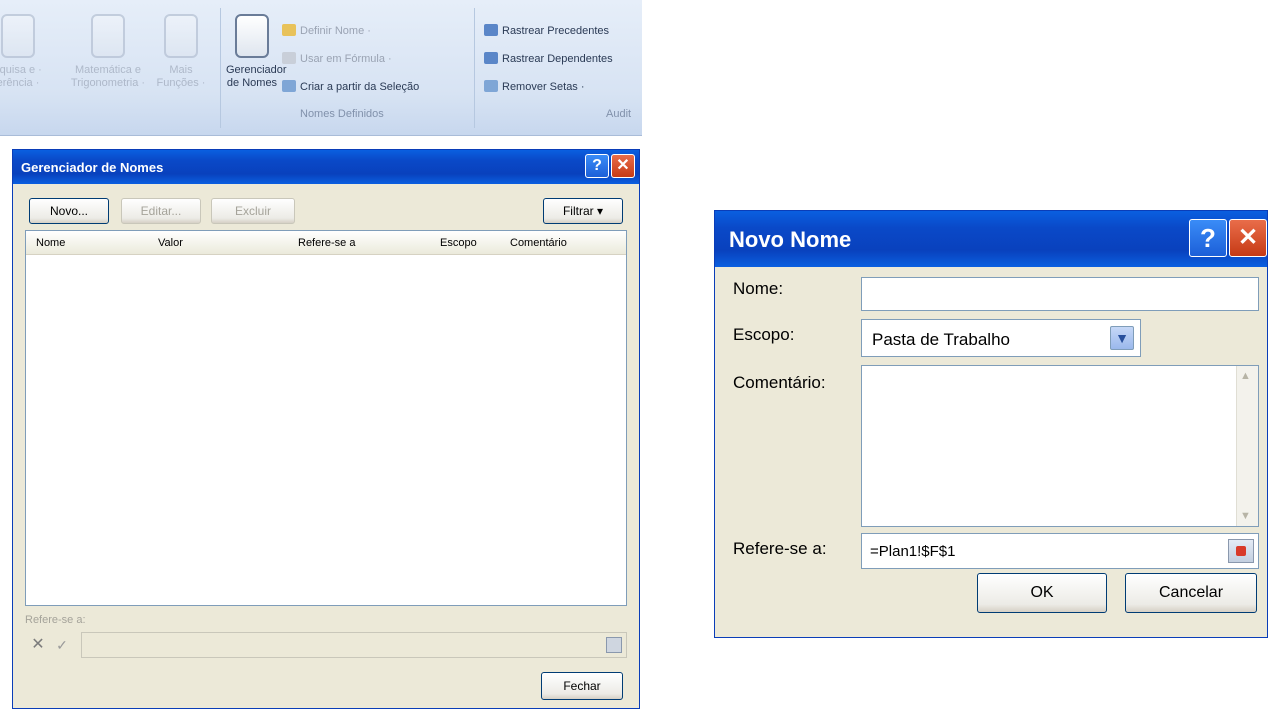 This screenshot has width=1269, height=709. Describe the element at coordinates (16, 83) in the screenshot. I see `lookup-label-b: erência` at that location.